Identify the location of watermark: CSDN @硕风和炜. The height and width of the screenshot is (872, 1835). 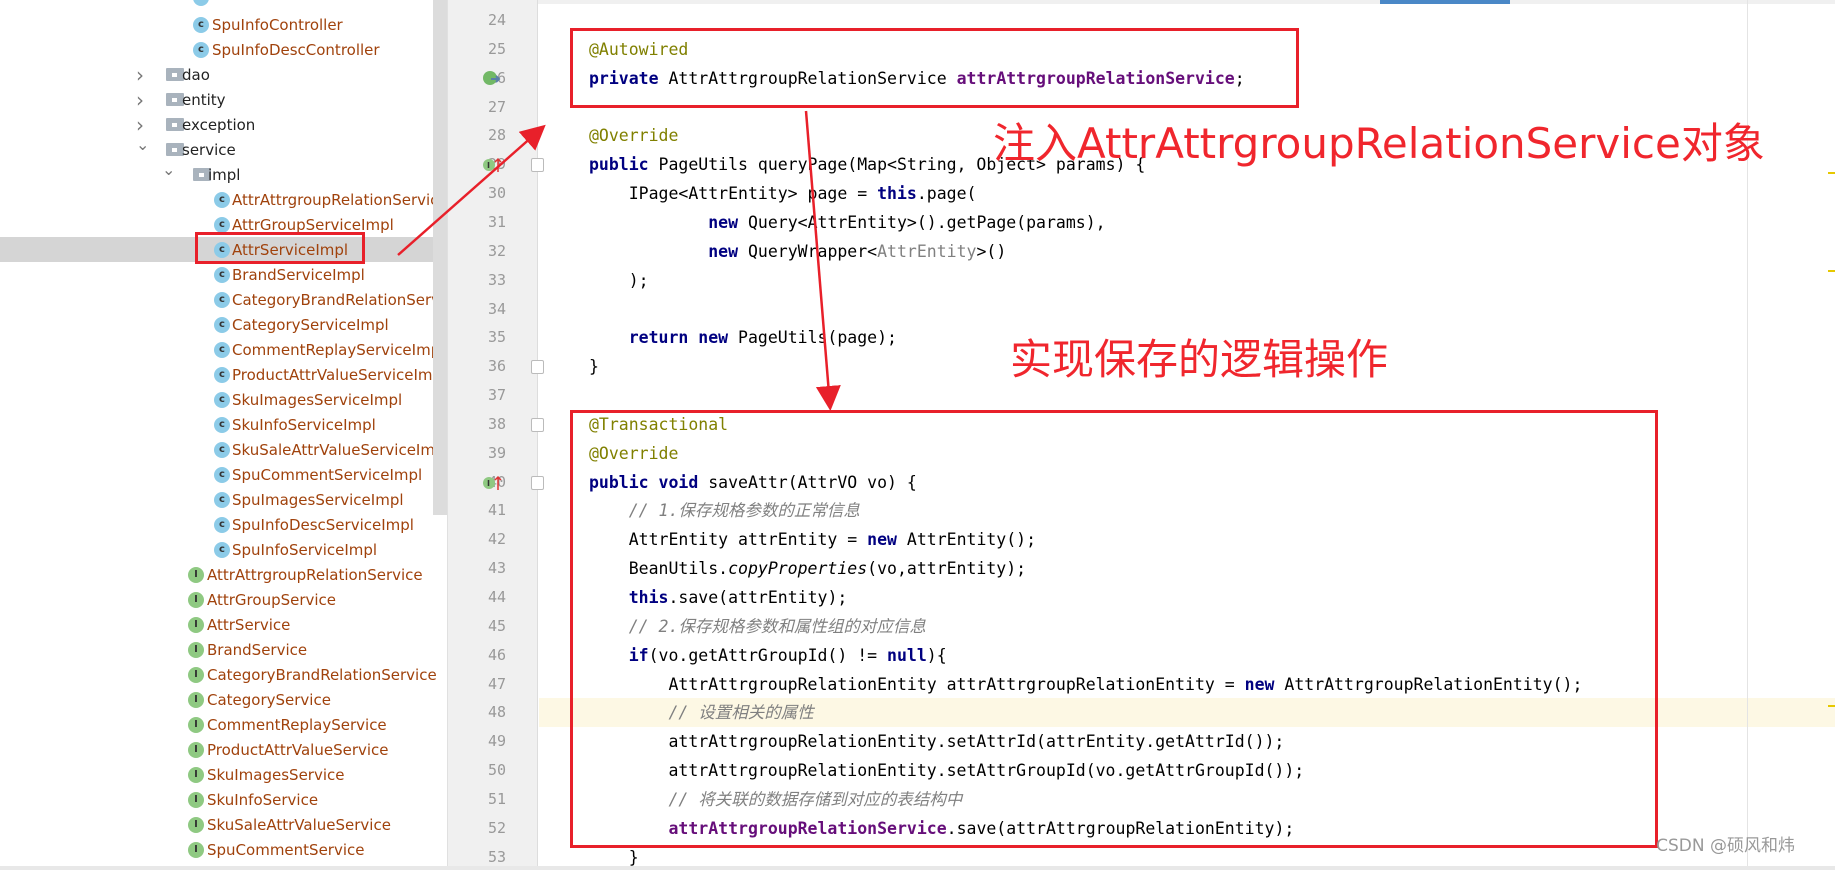
(1725, 846).